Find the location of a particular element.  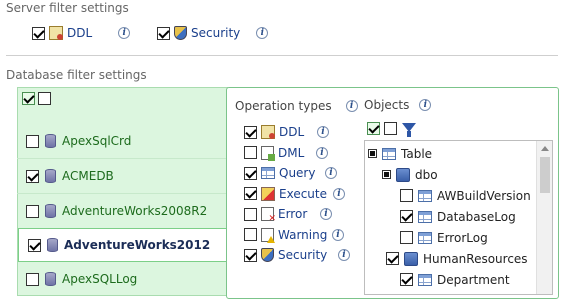

tree-node: DatabaseLog is located at coordinates (452, 216).